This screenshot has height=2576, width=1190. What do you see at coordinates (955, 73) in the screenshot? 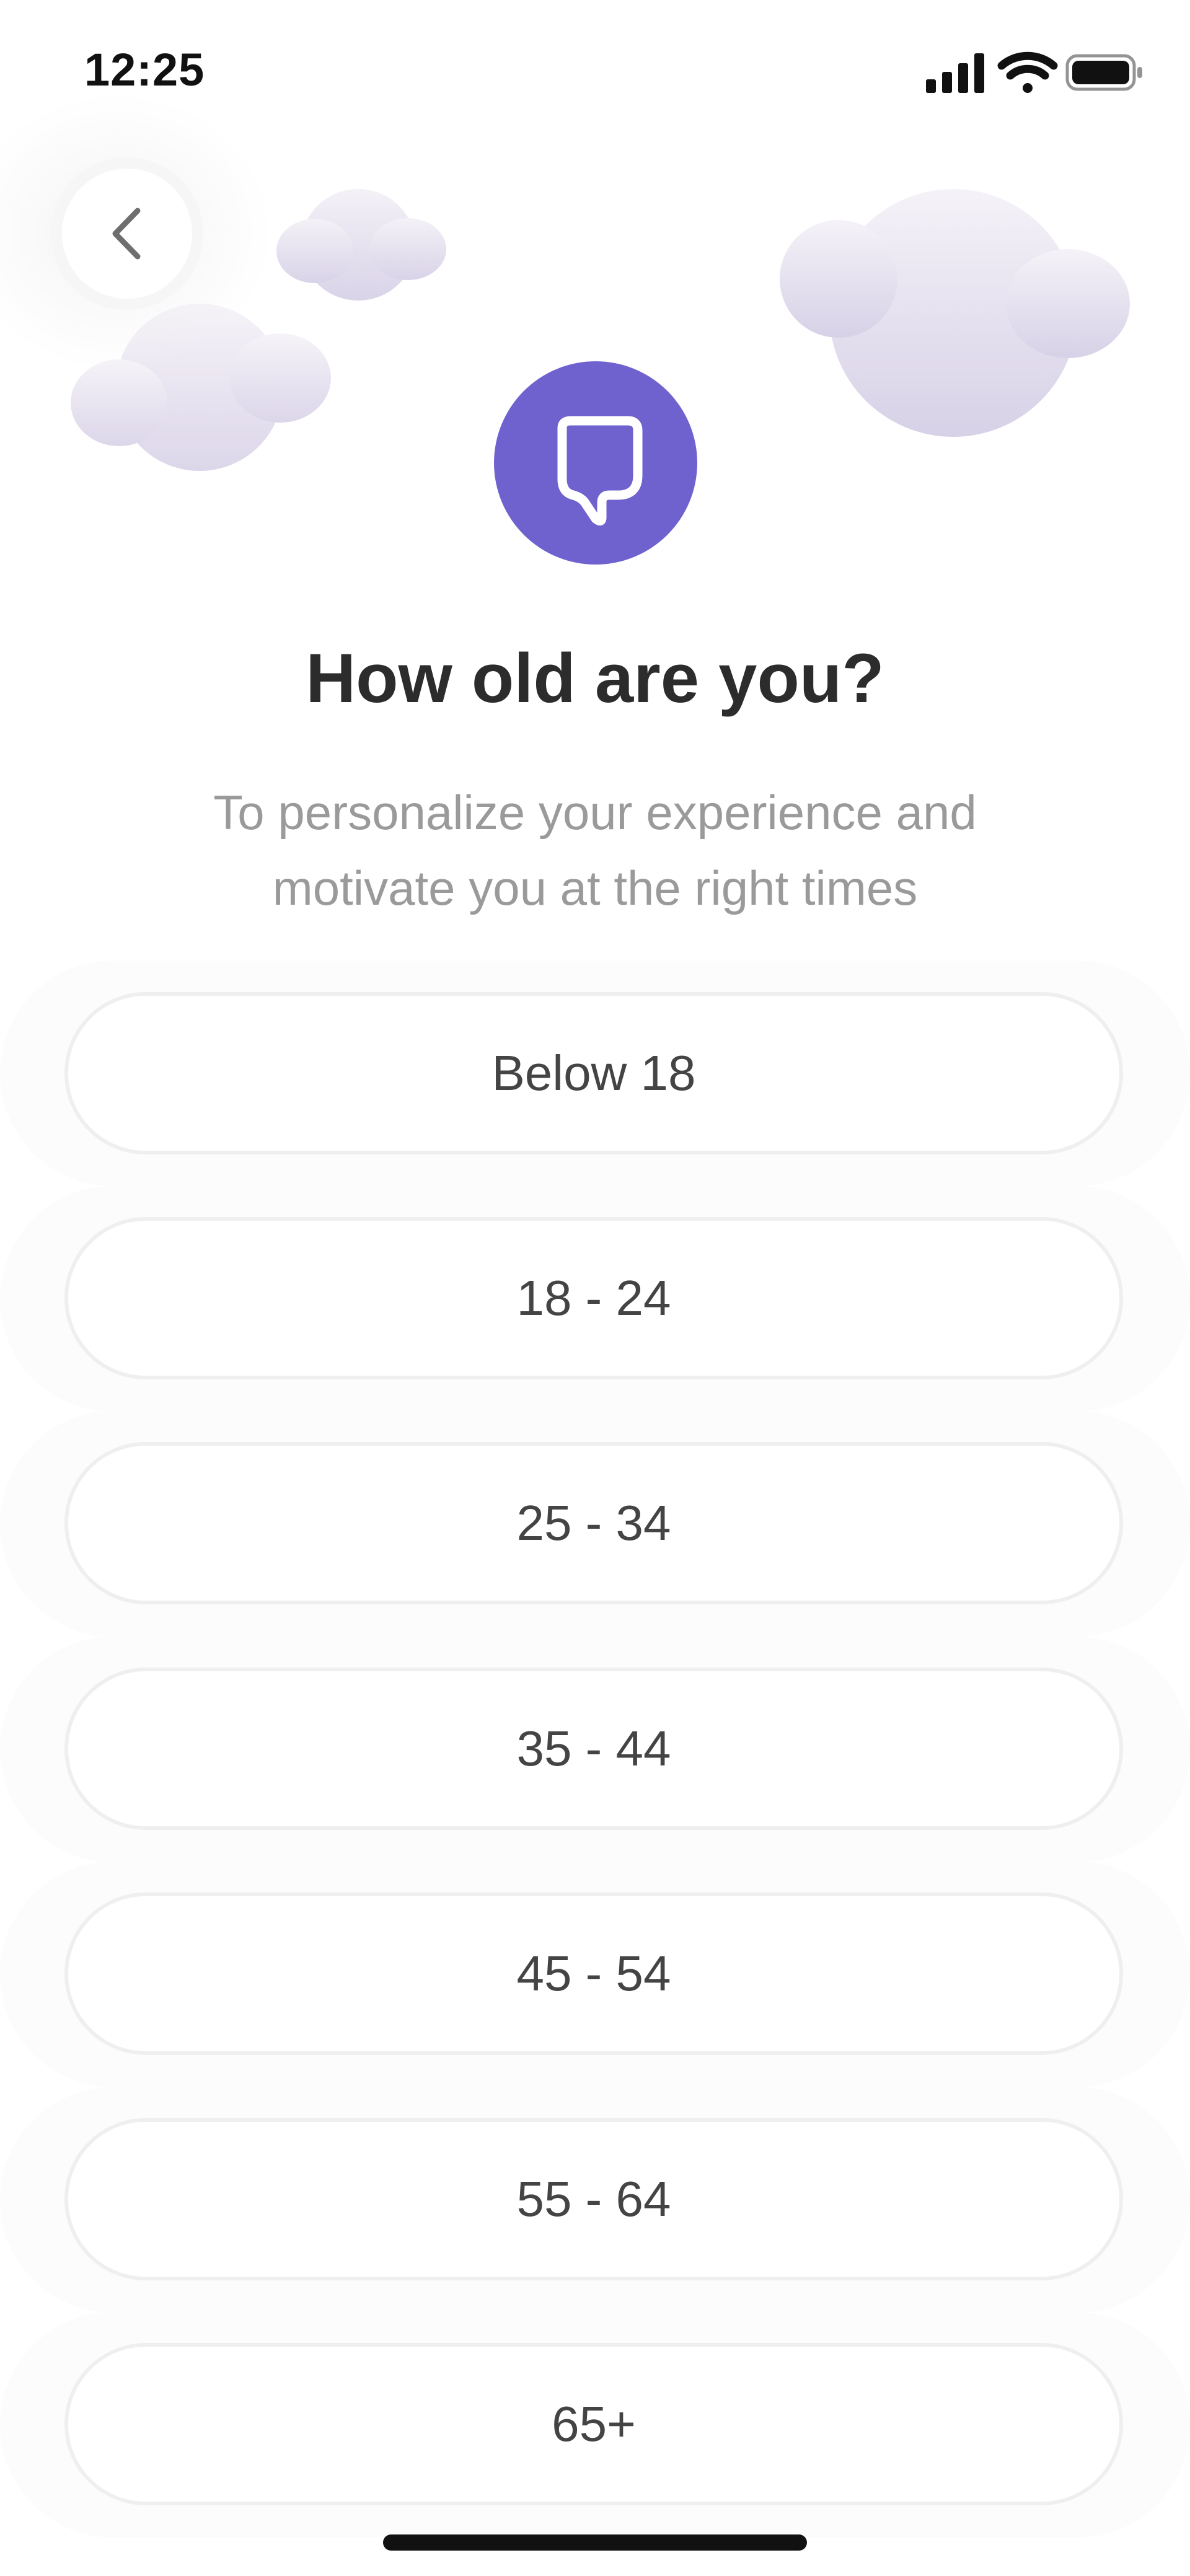
I see `cellular-signal-icon` at bounding box center [955, 73].